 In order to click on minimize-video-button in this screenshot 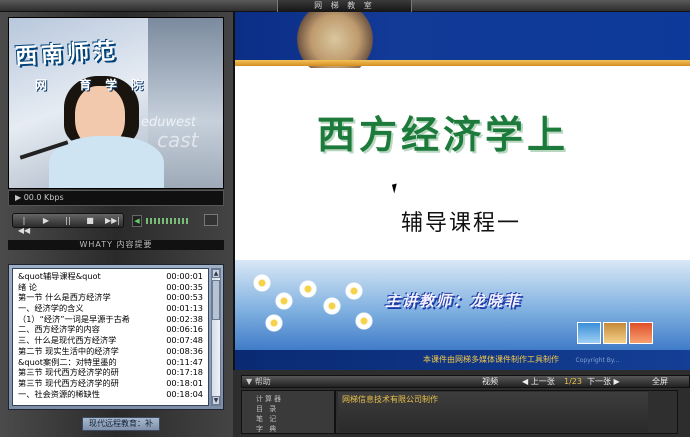, I will do `click(211, 220)`.